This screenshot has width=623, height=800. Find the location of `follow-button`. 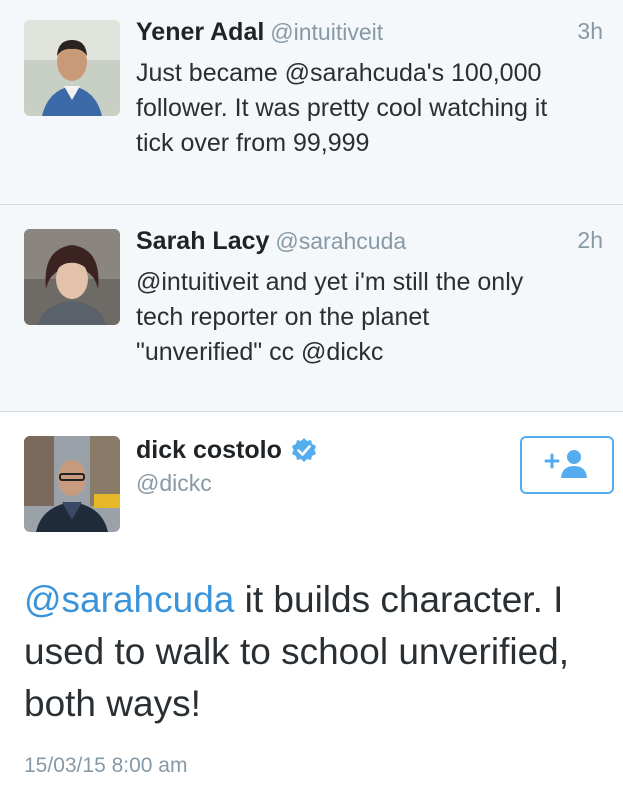

follow-button is located at coordinates (567, 465).